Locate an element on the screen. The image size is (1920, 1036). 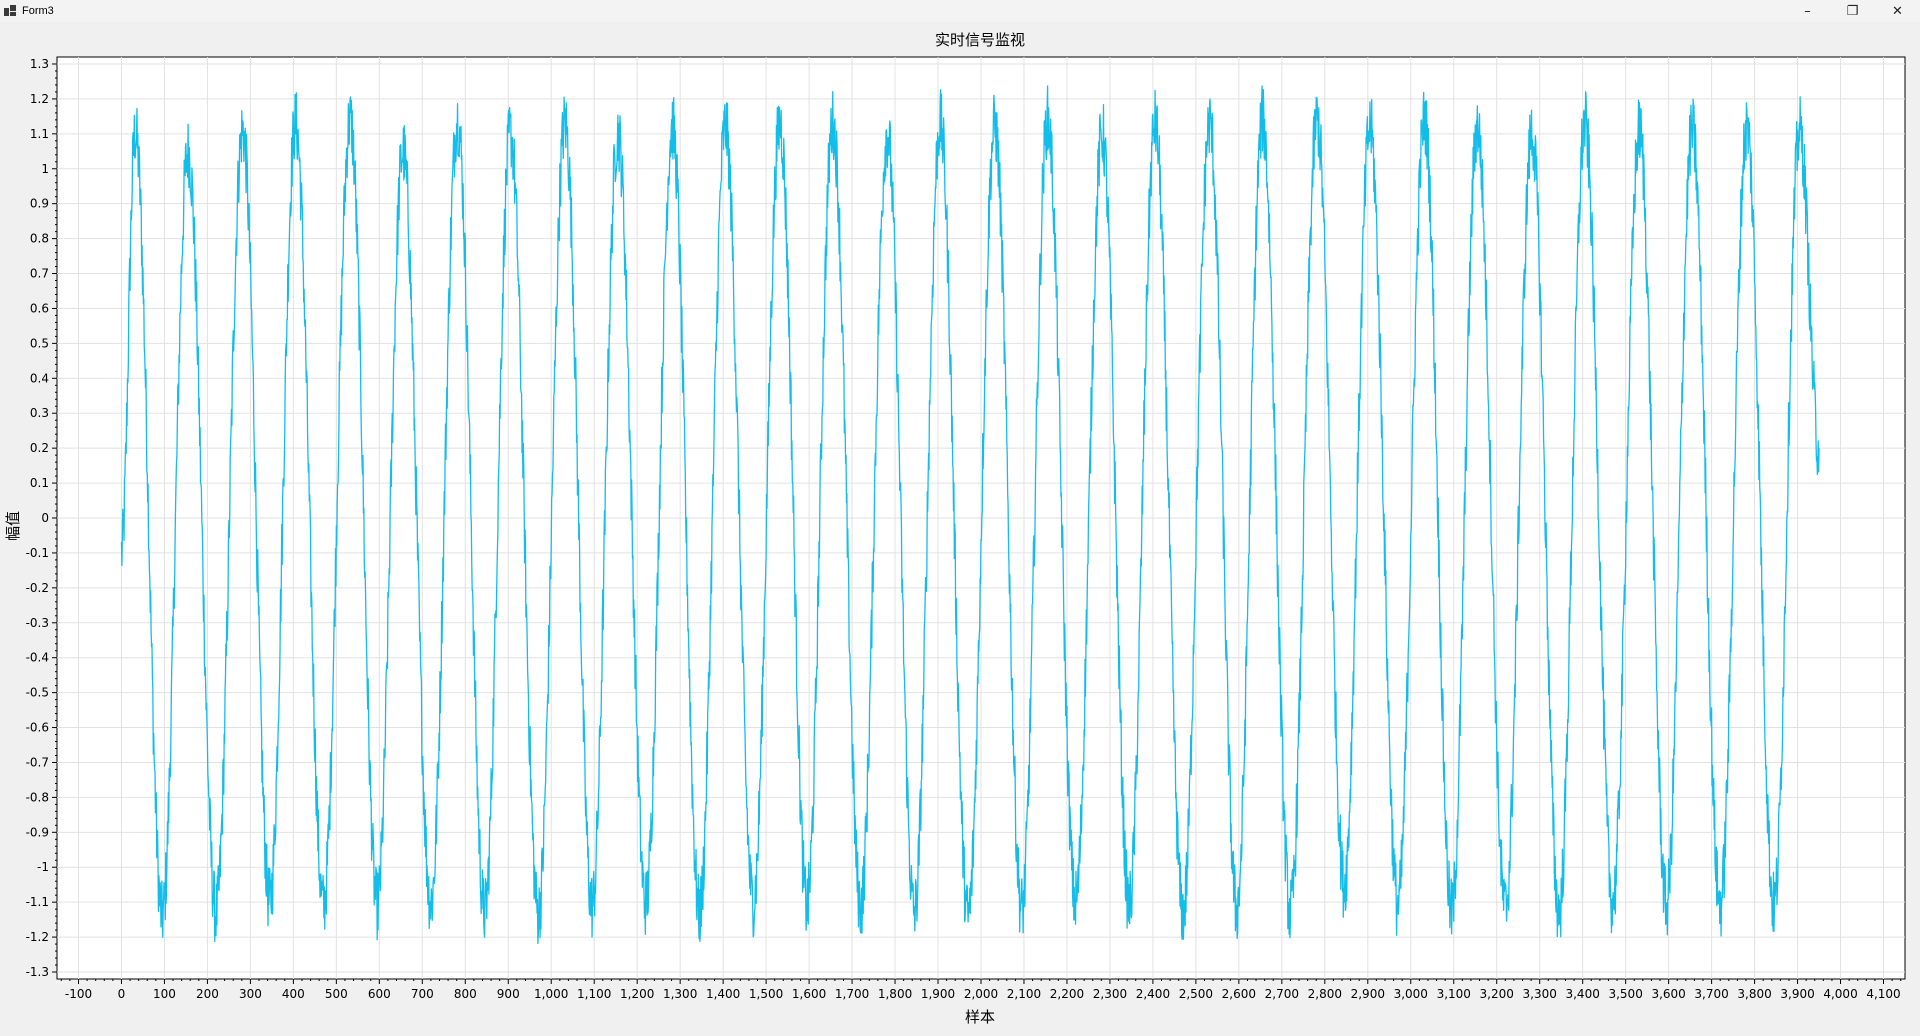
x-tick-label: 3,400 is located at coordinates (1582, 994).